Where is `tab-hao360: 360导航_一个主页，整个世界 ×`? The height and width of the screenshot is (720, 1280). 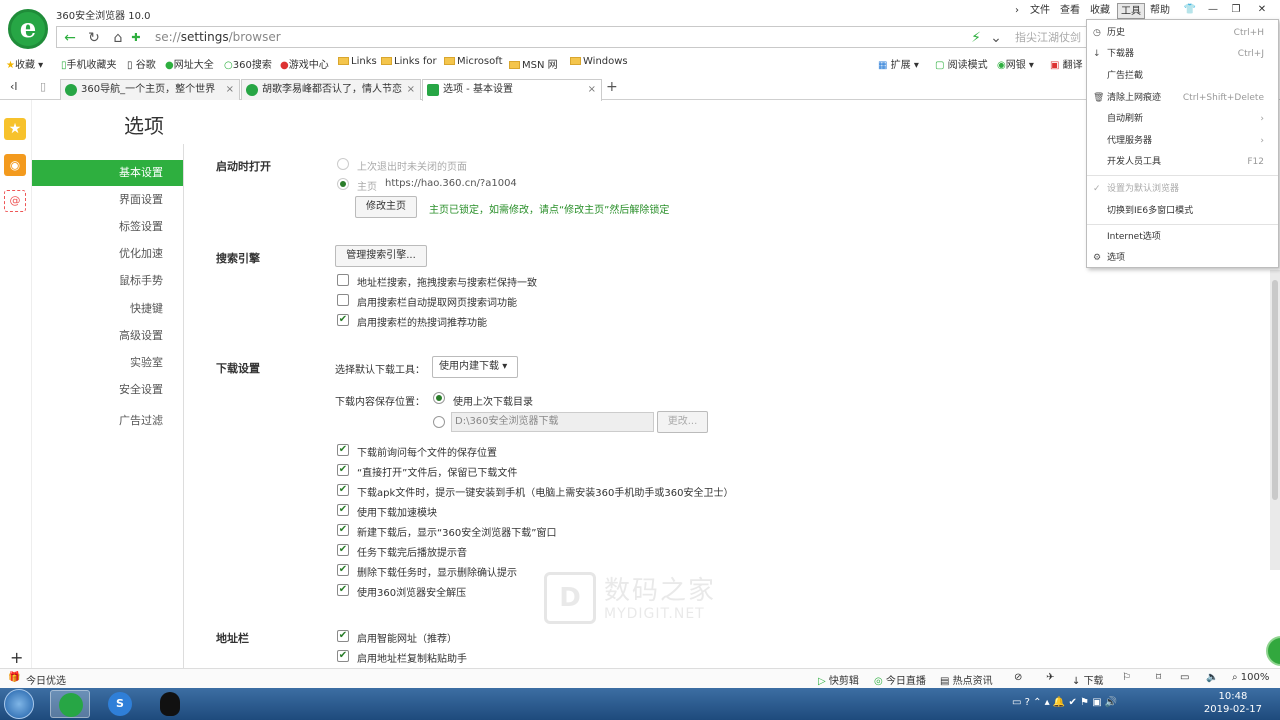
tab-hao360: 360导航_一个主页，整个世界 × is located at coordinates (150, 89).